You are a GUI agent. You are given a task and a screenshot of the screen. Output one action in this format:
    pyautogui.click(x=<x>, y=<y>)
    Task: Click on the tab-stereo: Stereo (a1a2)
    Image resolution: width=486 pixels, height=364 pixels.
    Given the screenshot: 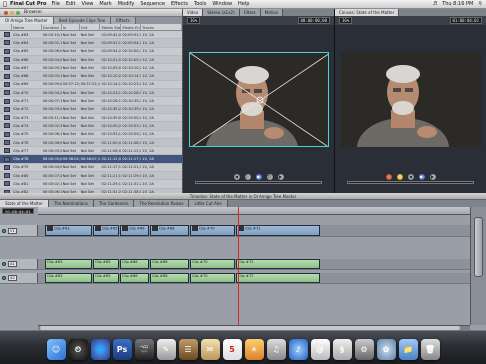 What is the action you would take?
    pyautogui.click(x=221, y=12)
    